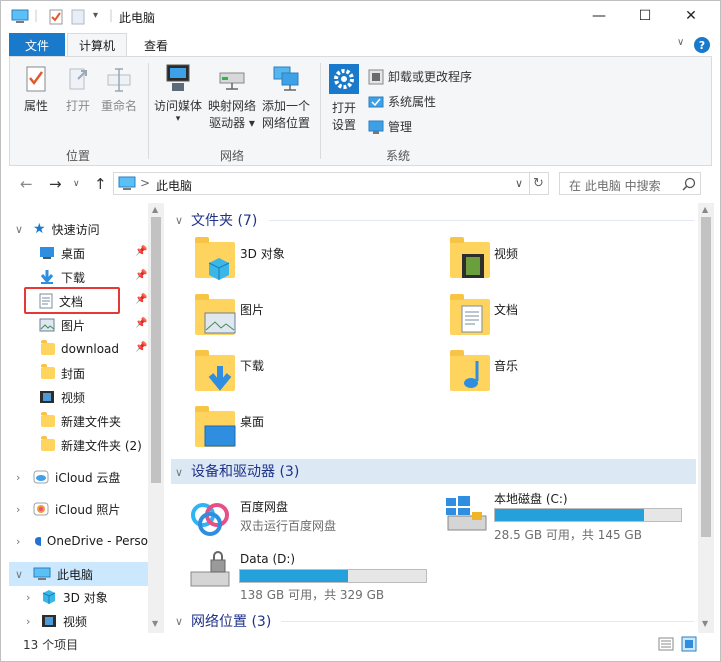 The image size is (721, 662). Describe the element at coordinates (321, 183) in the screenshot. I see `address-bar: > 此电脑 ∨` at that location.